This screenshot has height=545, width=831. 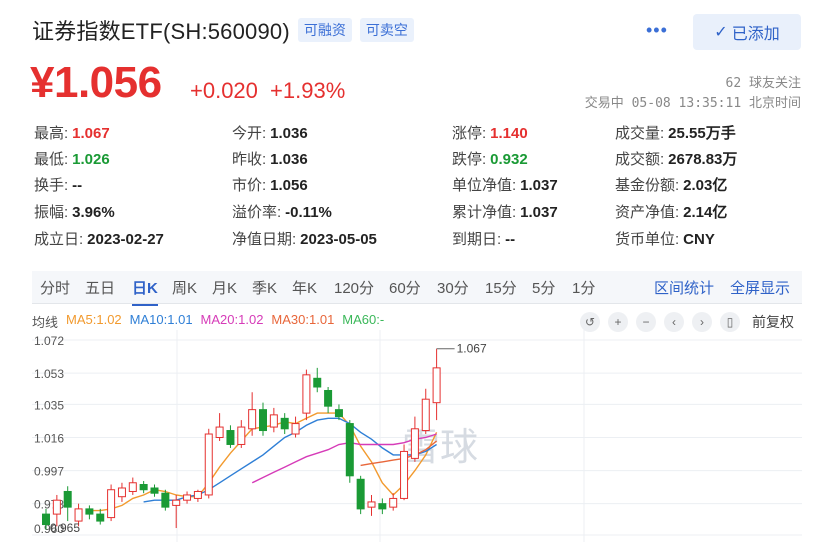 What do you see at coordinates (671, 185) in the screenshot?
I see `stat-fund-shares: 基金份额: 2.03亿` at bounding box center [671, 185].